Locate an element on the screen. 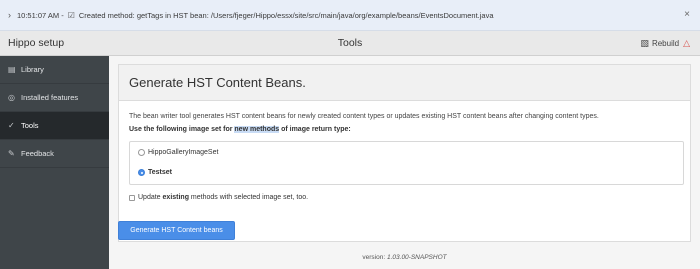  page-title: Tools is located at coordinates (350, 43).